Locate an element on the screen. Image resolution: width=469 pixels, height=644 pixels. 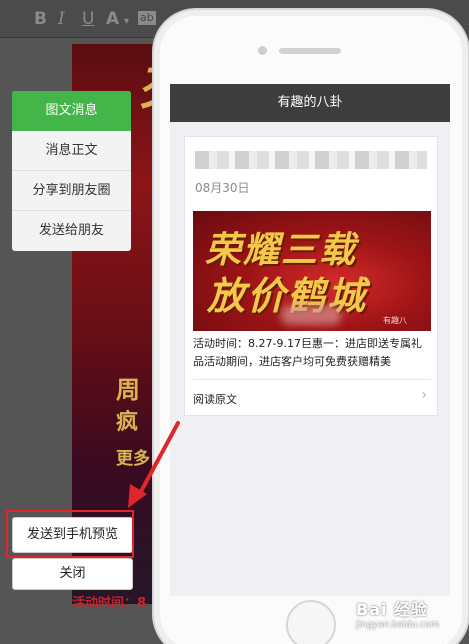
divider is located at coordinates (312, 379).